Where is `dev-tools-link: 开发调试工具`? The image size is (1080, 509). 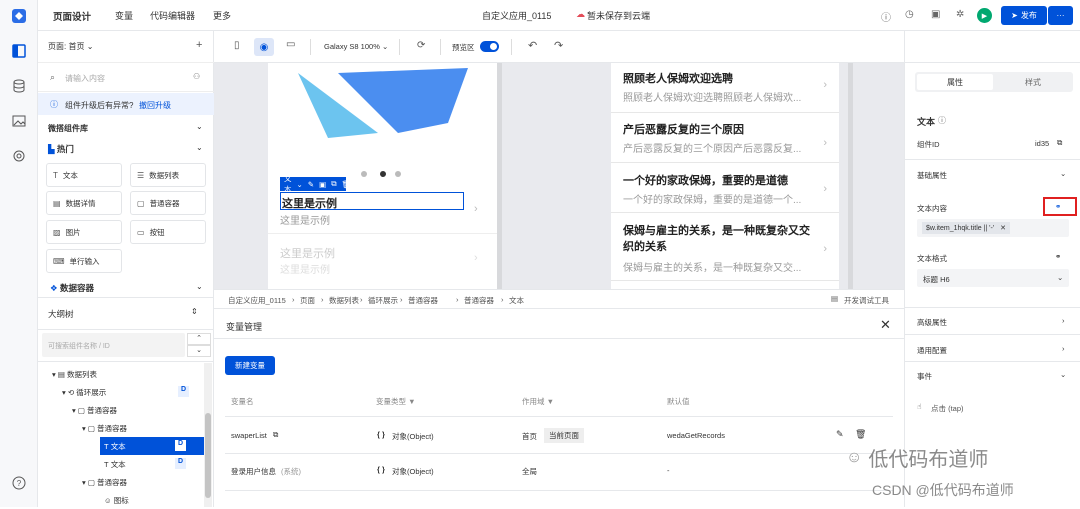 dev-tools-link: 开发调试工具 is located at coordinates (866, 300).